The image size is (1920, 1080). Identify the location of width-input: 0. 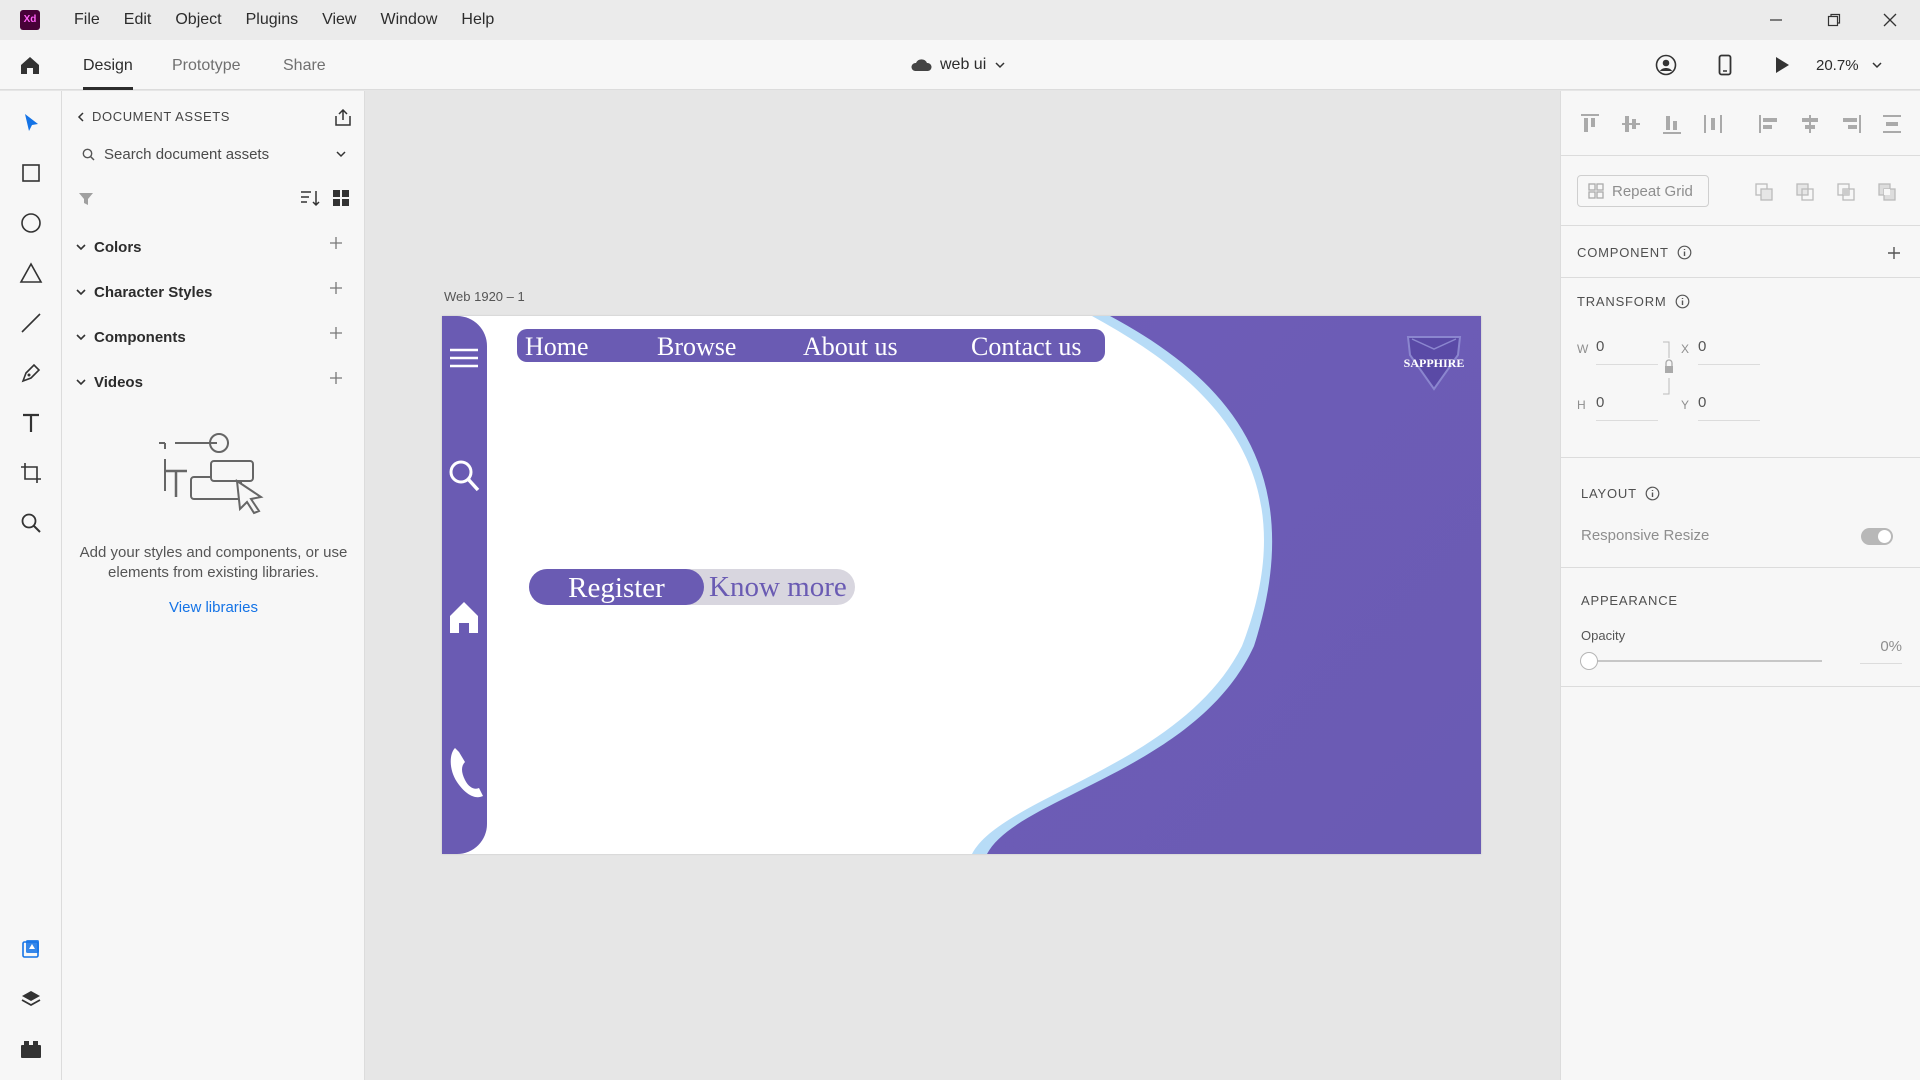
(1627, 351).